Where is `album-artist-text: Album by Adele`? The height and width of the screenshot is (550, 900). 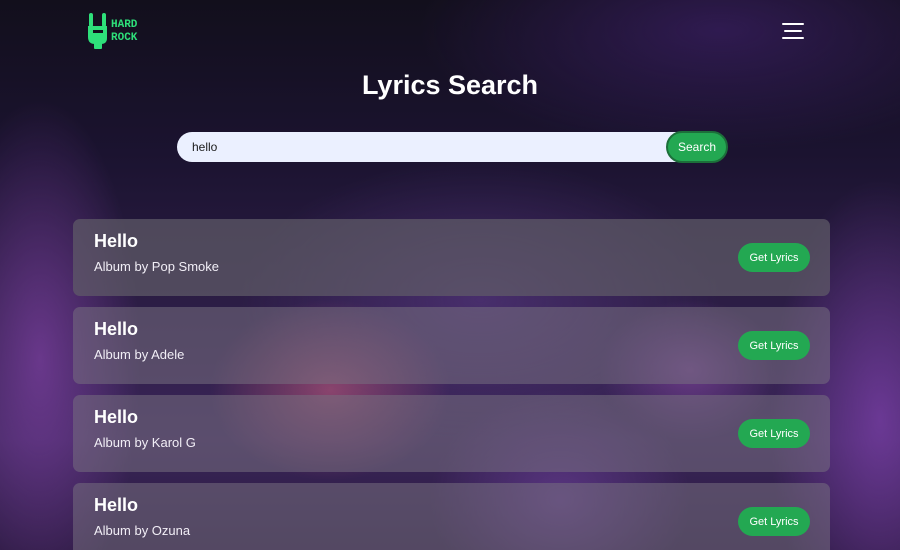
album-artist-text: Album by Adele is located at coordinates (139, 354).